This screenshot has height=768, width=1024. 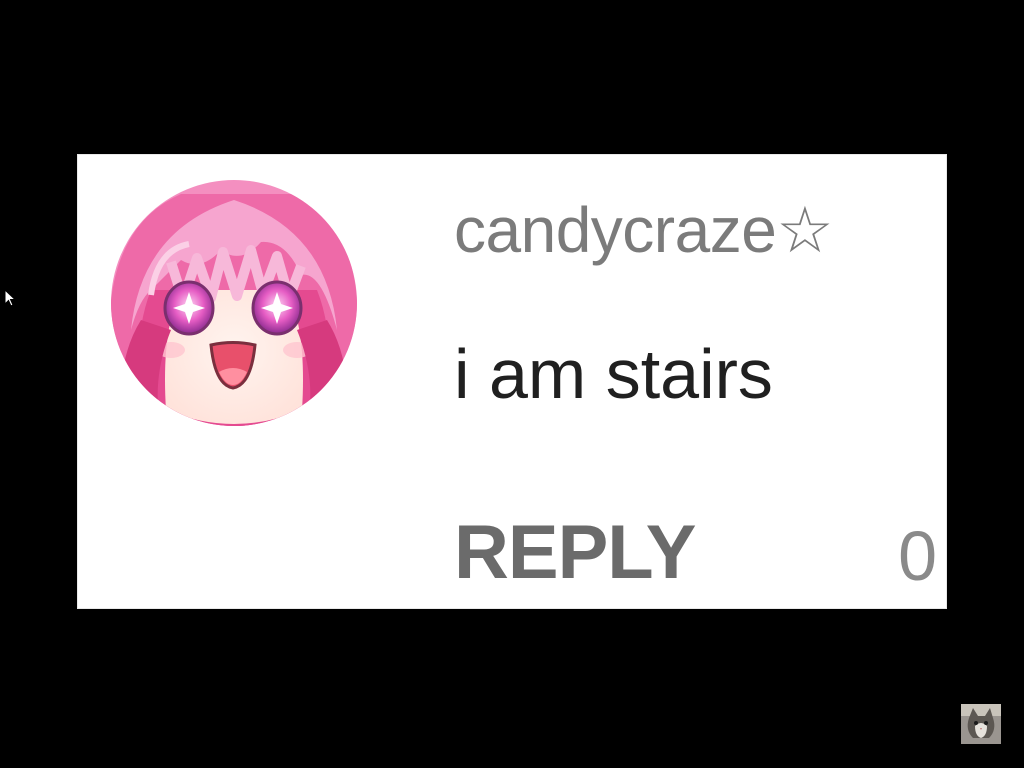 I want to click on comment-body: i am stairs, so click(x=613, y=374).